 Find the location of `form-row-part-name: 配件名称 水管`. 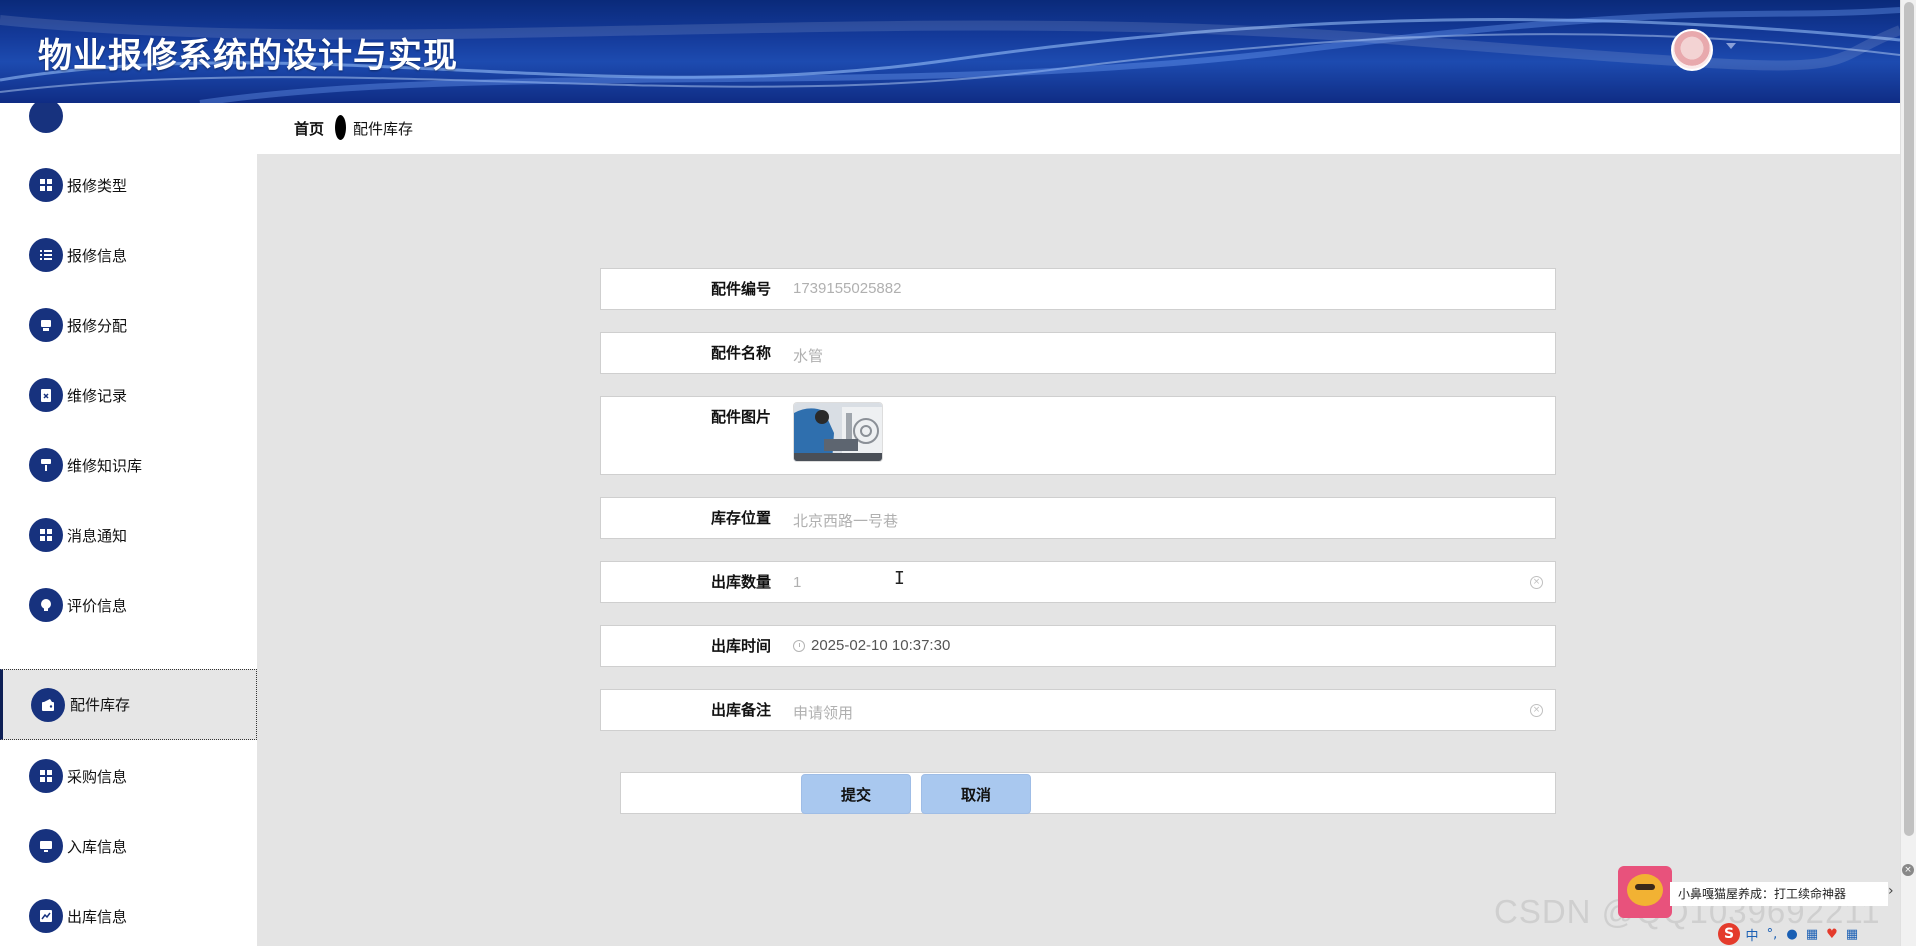

form-row-part-name: 配件名称 水管 is located at coordinates (1078, 353).